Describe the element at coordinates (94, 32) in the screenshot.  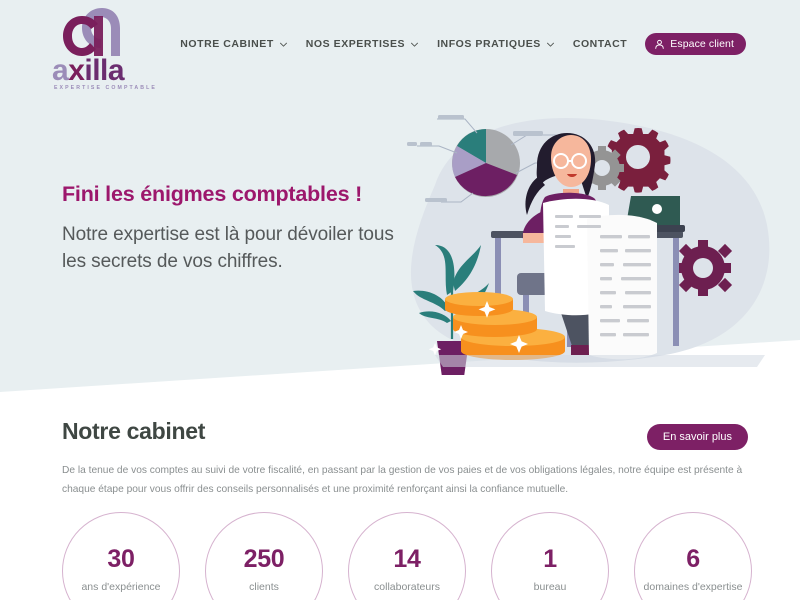
I see `axilla-double-a-logo-icon` at that location.